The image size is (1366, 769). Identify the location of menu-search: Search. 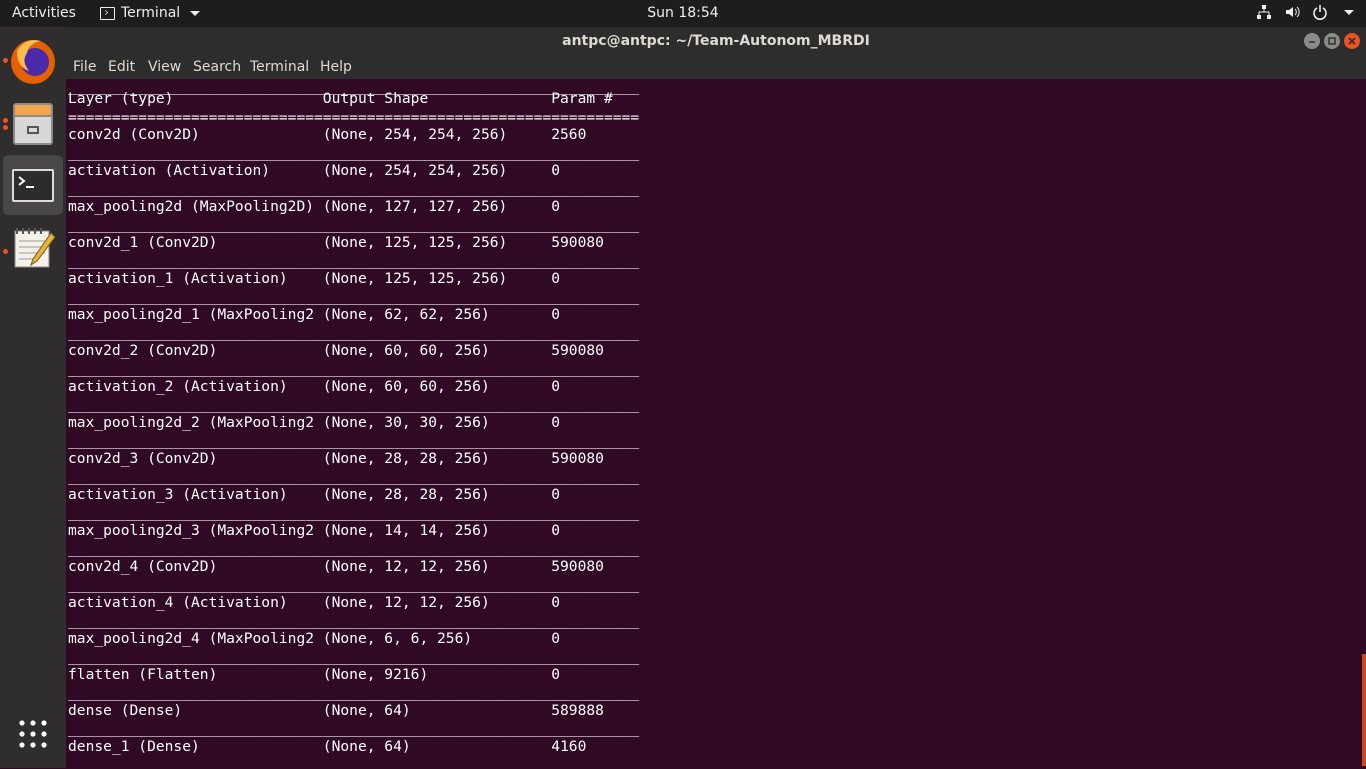
(217, 67).